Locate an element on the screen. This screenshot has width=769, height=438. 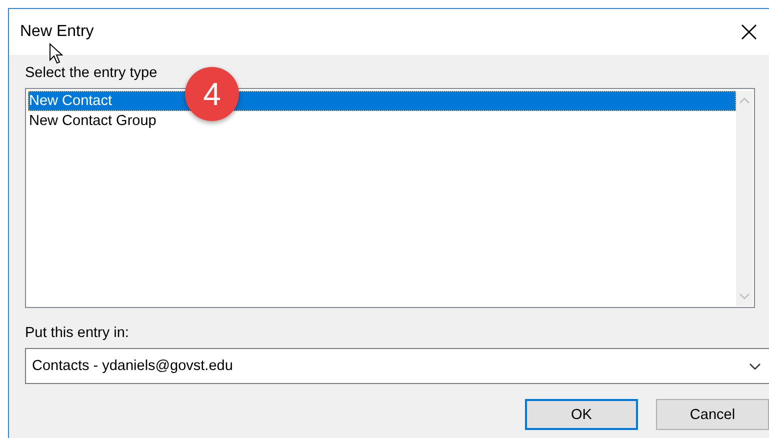
chevron-down-icon is located at coordinates (755, 366).